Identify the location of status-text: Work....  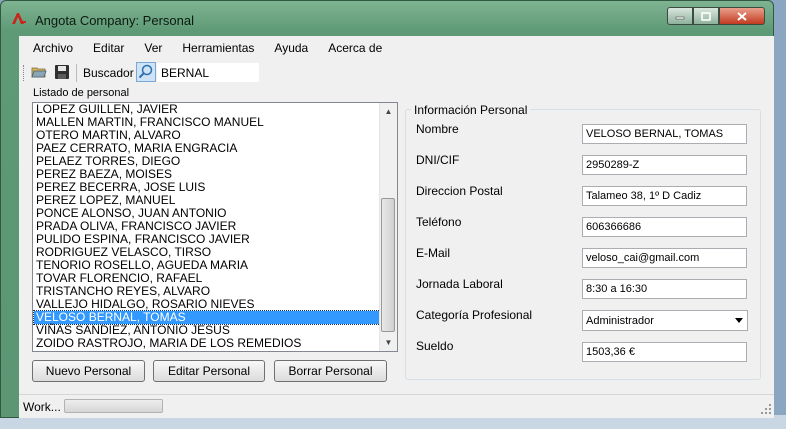
(42, 407).